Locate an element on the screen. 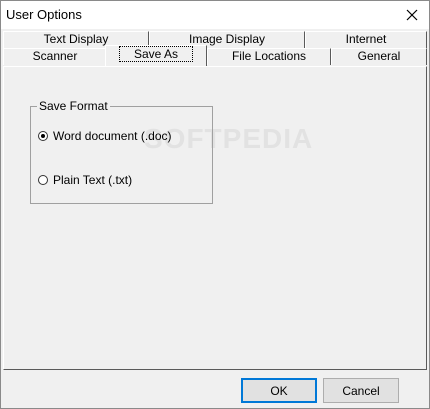  close-button is located at coordinates (412, 15).